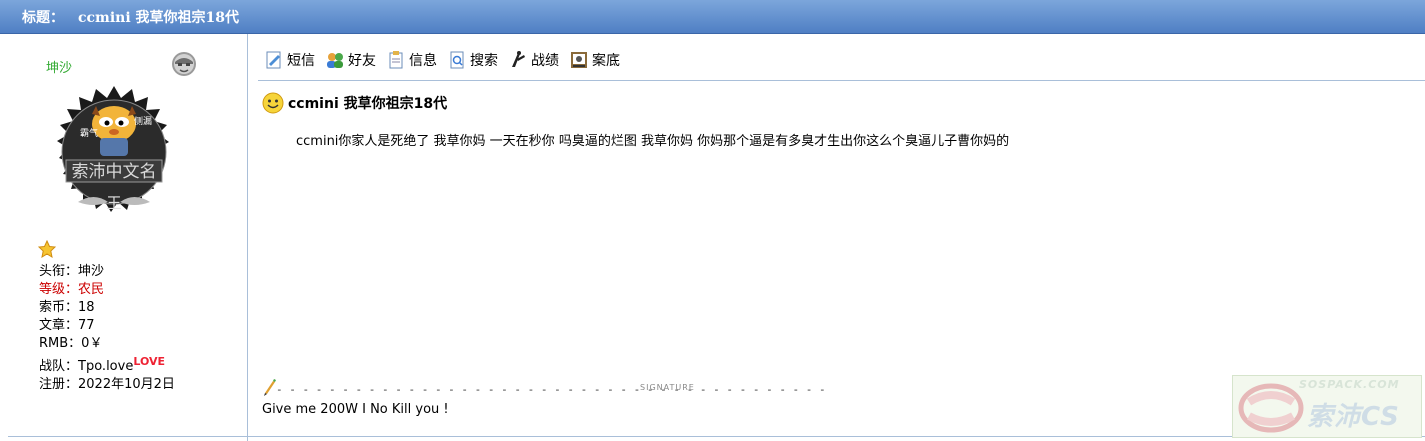  I want to click on stat-coins: 索币：18, so click(67, 307).